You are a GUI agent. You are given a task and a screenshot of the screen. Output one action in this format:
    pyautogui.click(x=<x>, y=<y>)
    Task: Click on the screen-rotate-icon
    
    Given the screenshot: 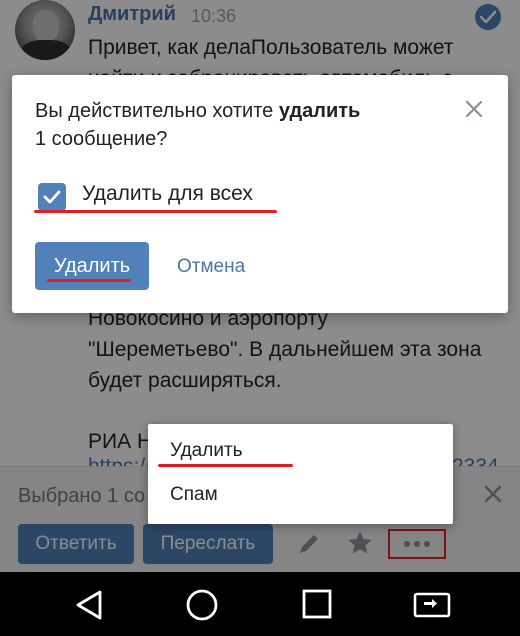 What is the action you would take?
    pyautogui.click(x=432, y=607)
    